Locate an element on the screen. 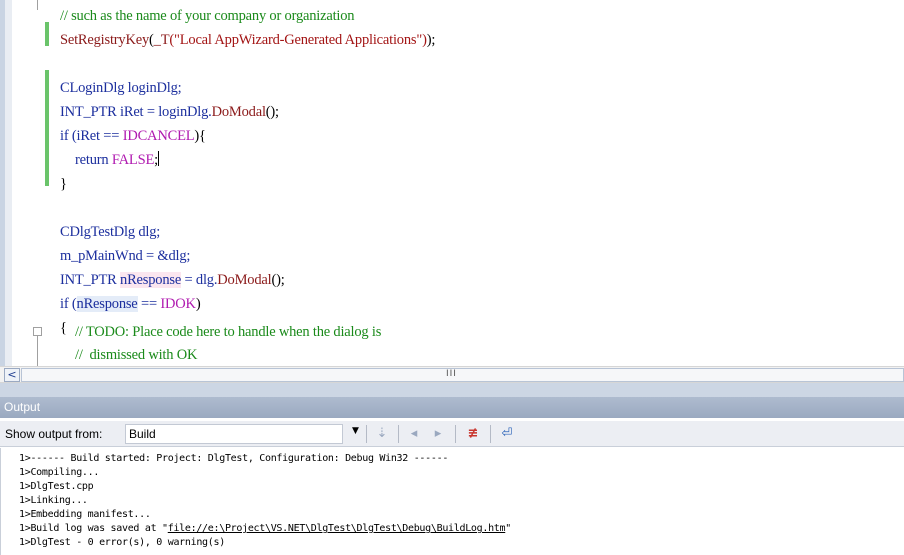 The height and width of the screenshot is (555, 904). output-panel-title: Output is located at coordinates (452, 407).